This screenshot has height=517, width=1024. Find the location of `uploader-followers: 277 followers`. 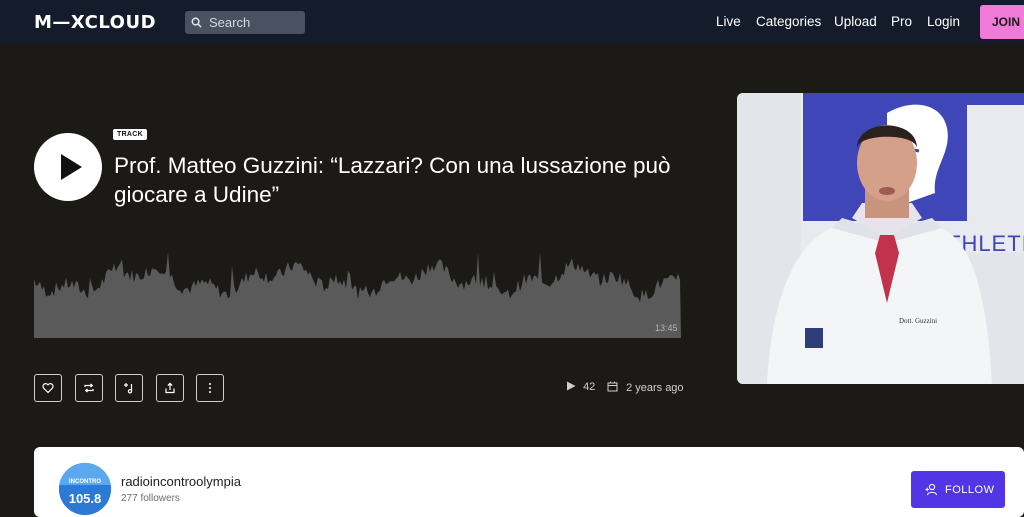

uploader-followers: 277 followers is located at coordinates (150, 498).